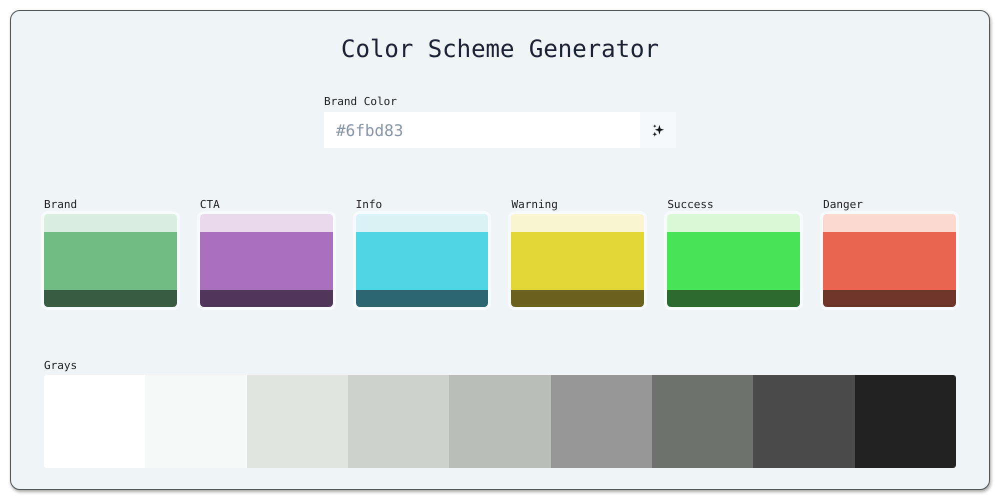  Describe the element at coordinates (500, 49) in the screenshot. I see `page-title: Color Scheme Generator` at that location.